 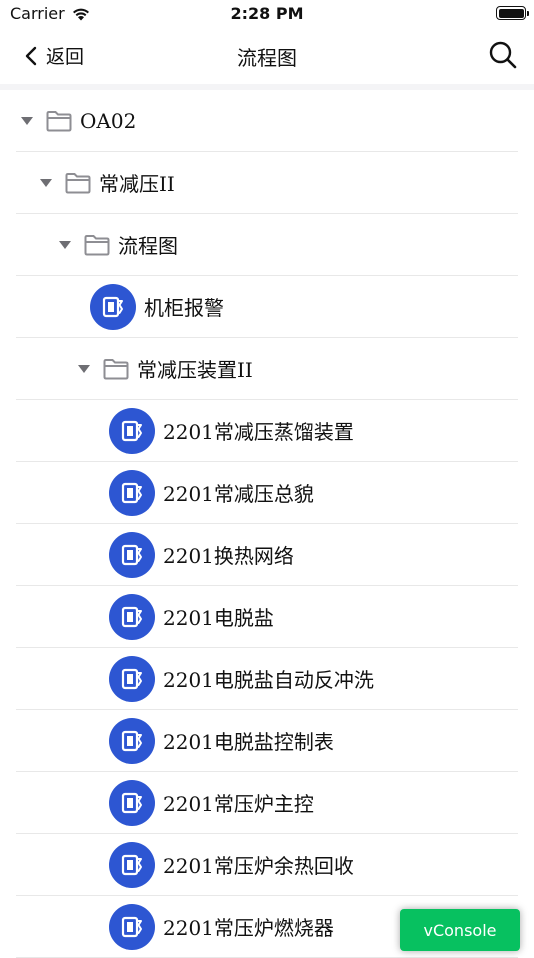 What do you see at coordinates (238, 494) in the screenshot?
I see `tree-row-label: 2201常减压总貌` at bounding box center [238, 494].